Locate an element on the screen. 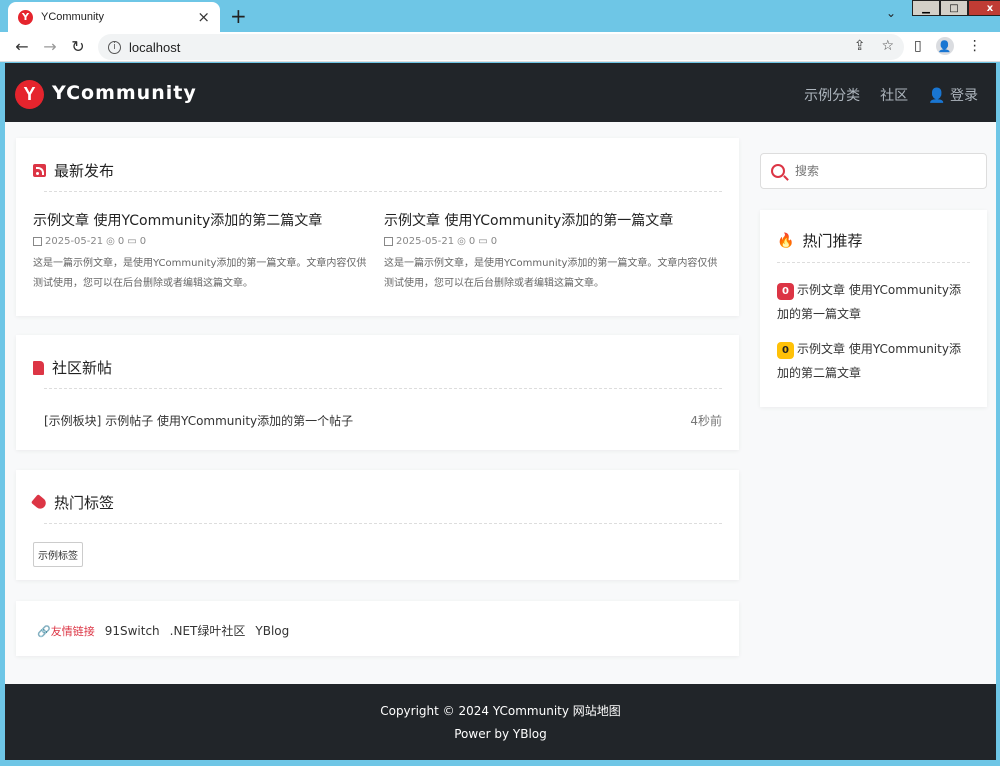 The height and width of the screenshot is (766, 1000). maximize-icon: □ is located at coordinates (954, 8).